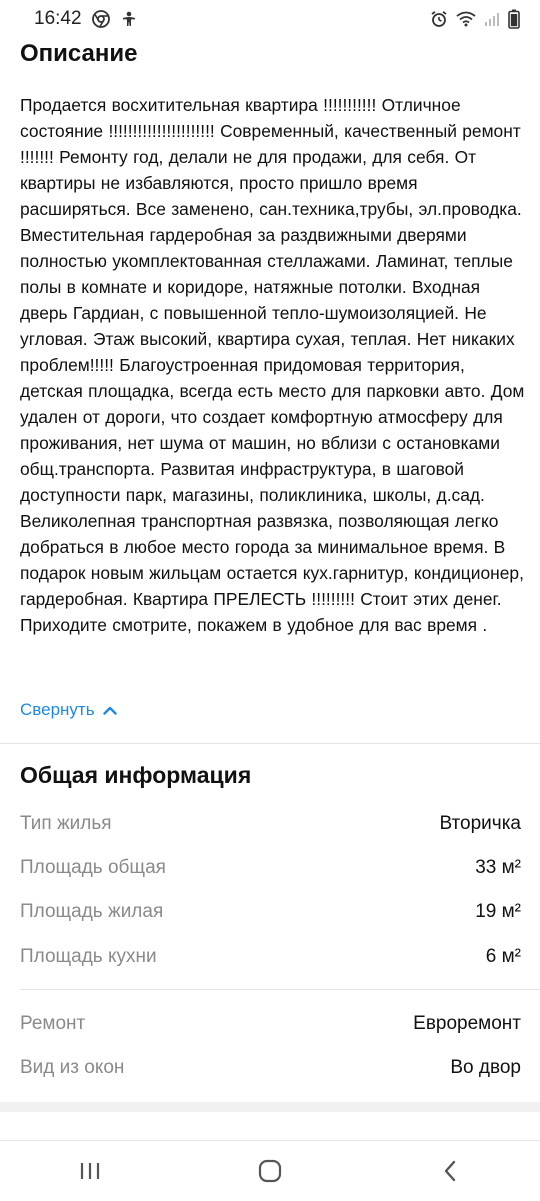 Image resolution: width=540 pixels, height=1201 pixels. Describe the element at coordinates (58, 18) in the screenshot. I see `status-time: 16:42` at that location.